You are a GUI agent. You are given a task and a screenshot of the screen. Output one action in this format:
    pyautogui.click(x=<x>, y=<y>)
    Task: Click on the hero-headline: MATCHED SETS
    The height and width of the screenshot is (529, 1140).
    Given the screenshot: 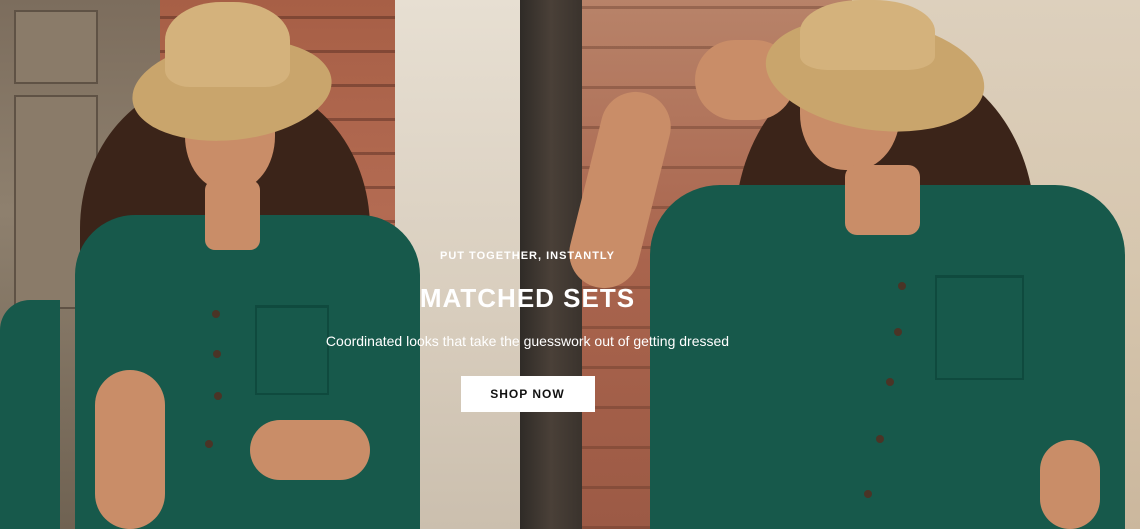 What is the action you would take?
    pyautogui.click(x=527, y=298)
    